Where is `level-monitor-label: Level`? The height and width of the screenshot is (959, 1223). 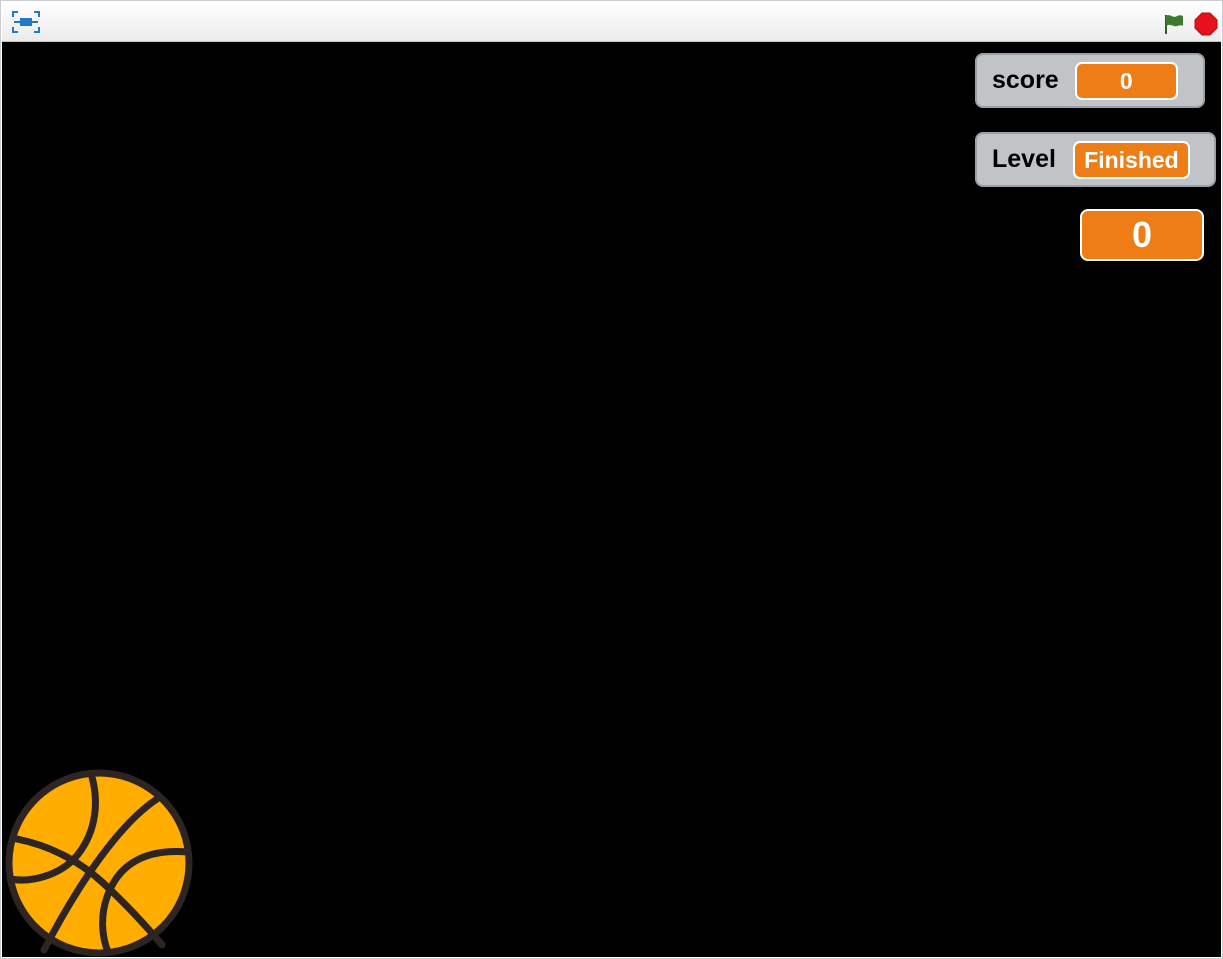
level-monitor-label: Level is located at coordinates (1024, 159).